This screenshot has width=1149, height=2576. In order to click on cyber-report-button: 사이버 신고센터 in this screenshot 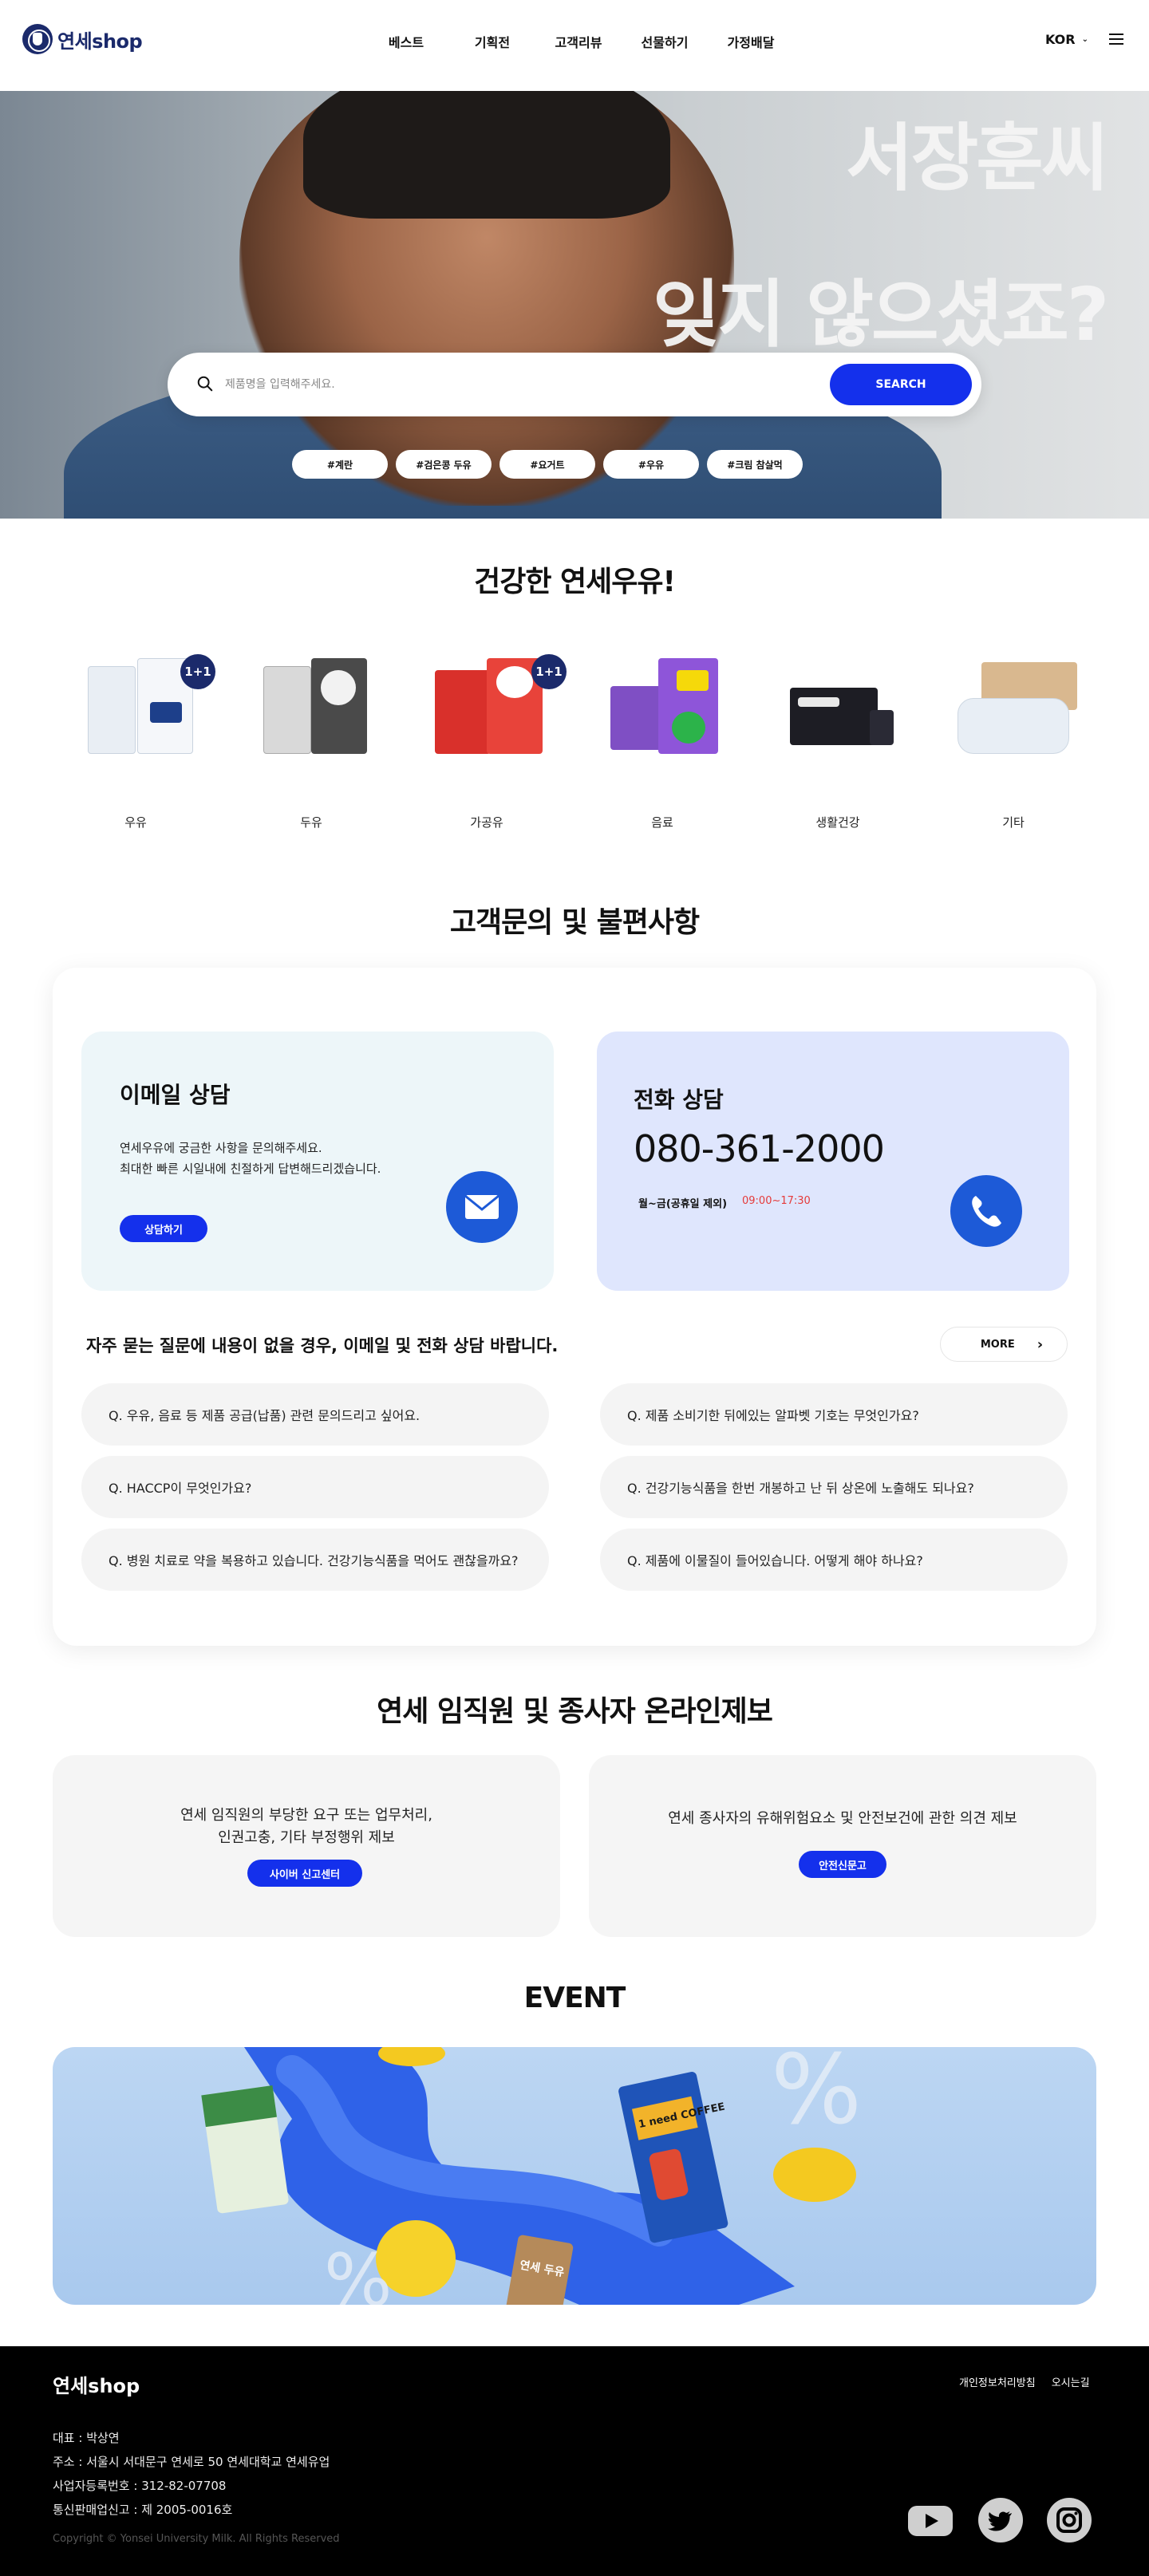, I will do `click(305, 1874)`.